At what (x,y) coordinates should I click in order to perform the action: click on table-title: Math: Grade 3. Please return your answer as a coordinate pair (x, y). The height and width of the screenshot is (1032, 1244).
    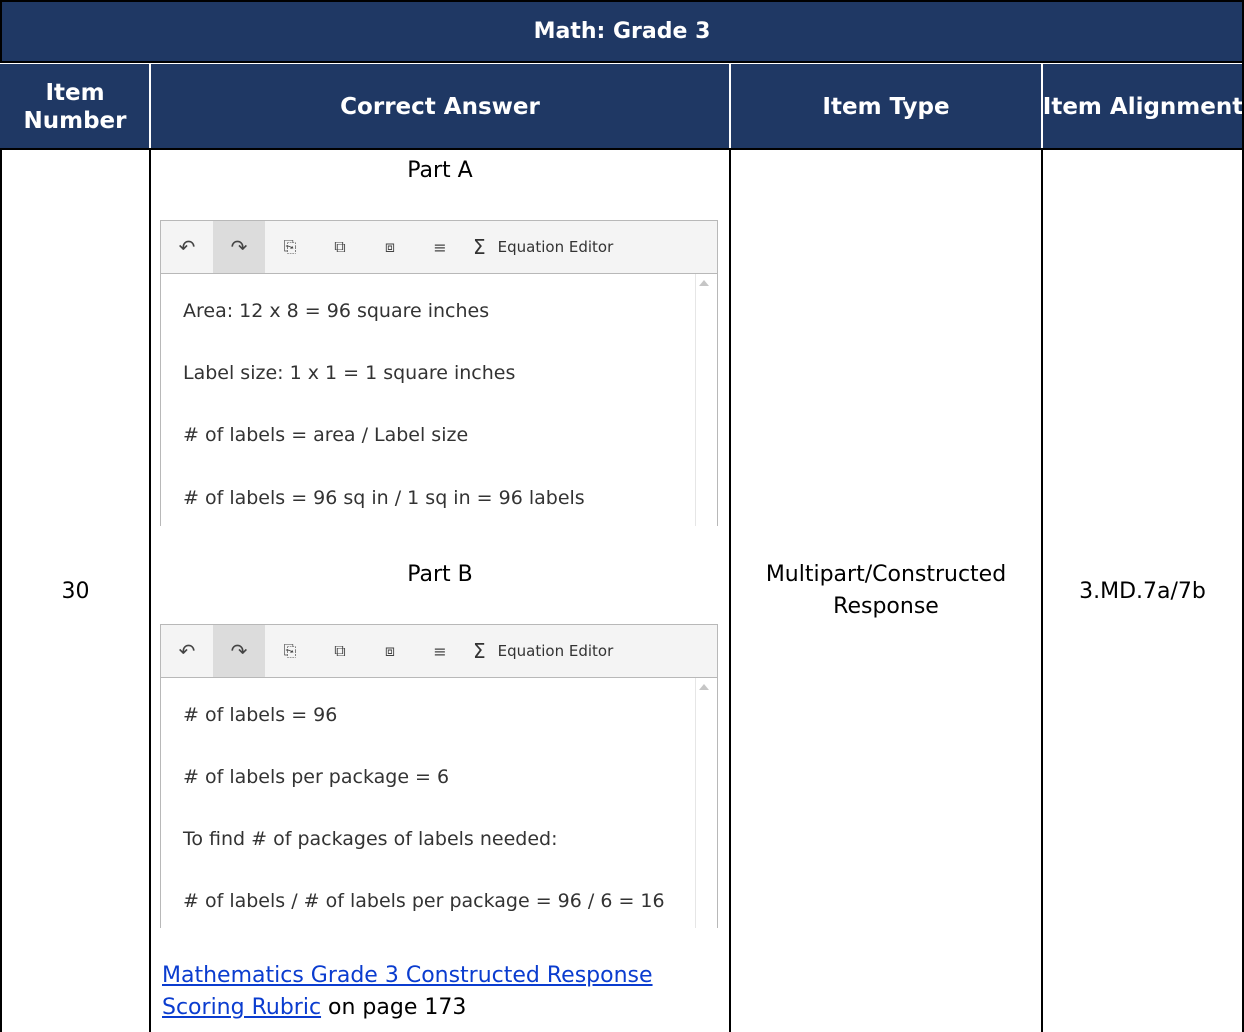
    Looking at the image, I should click on (622, 31).